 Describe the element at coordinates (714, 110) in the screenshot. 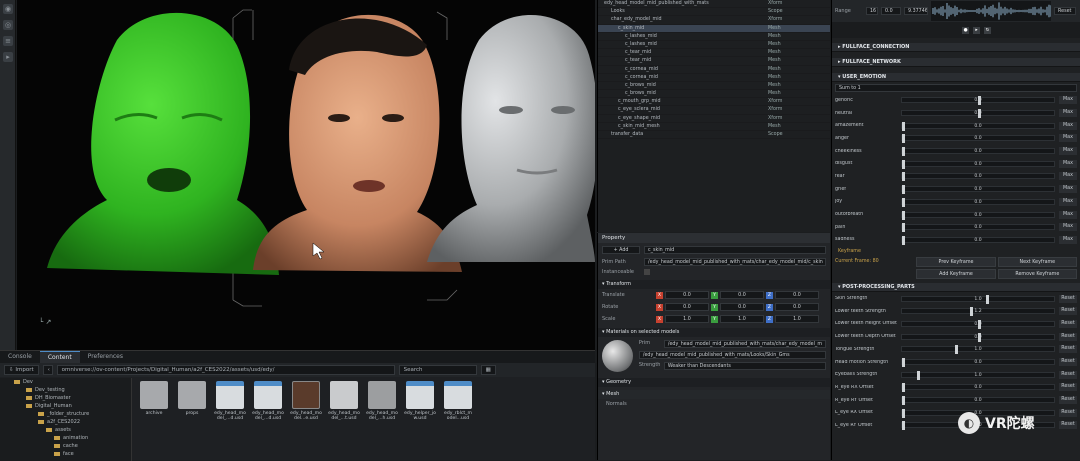

I see `stage-row: c_eye_sclera_mid Xform` at that location.